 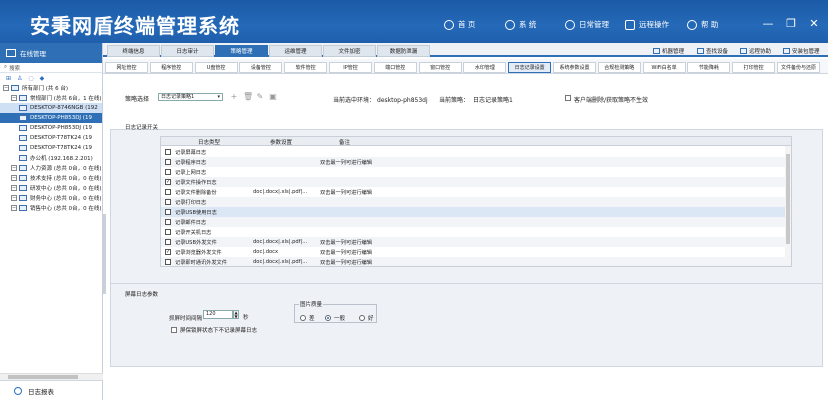 What do you see at coordinates (350, 67) in the screenshot?
I see `tab-sub: IP管控` at bounding box center [350, 67].